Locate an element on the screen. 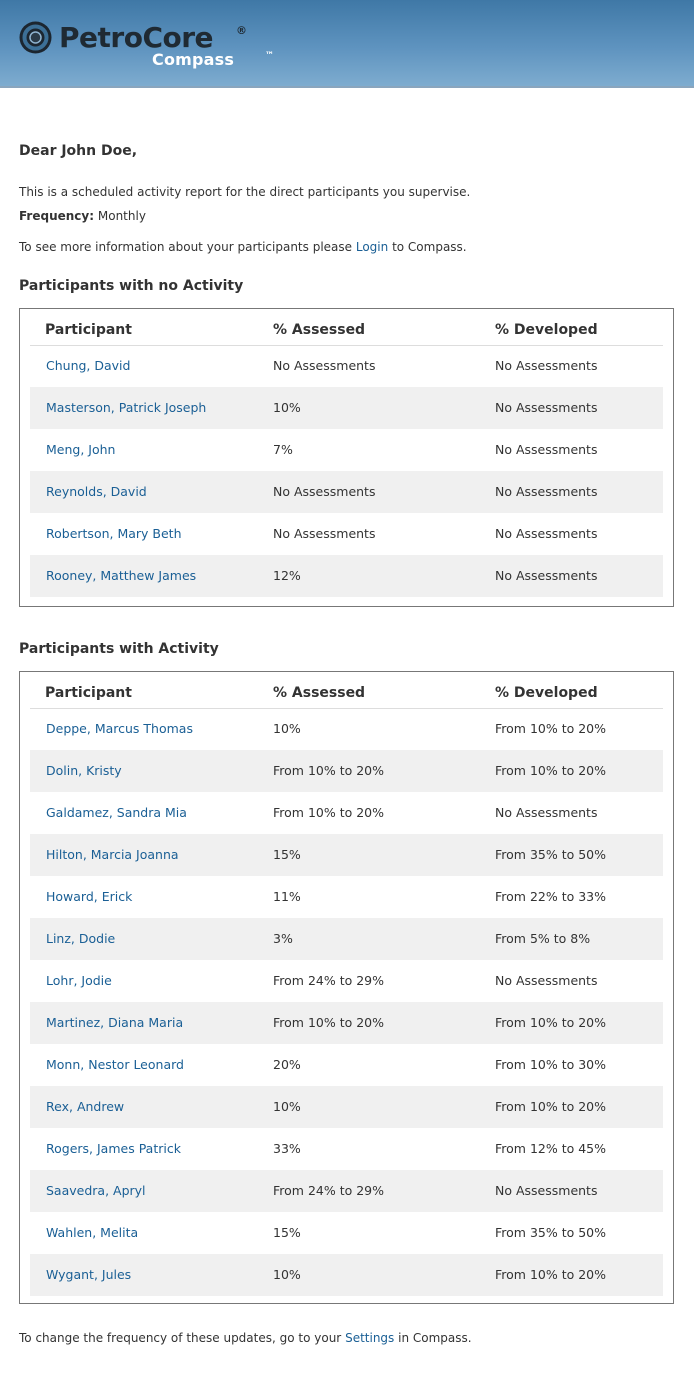  participant-link: Rooney, Matthew James is located at coordinates (121, 575).